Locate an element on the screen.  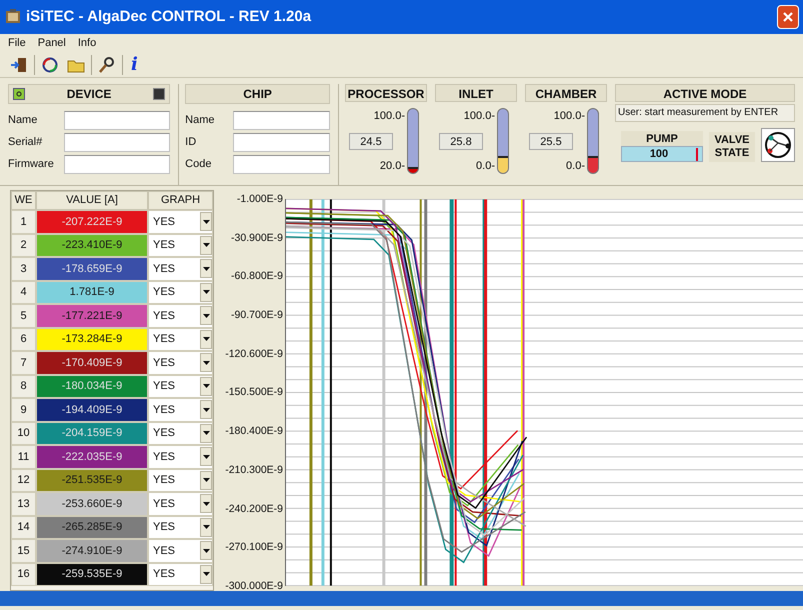
column-header: GRAPH is located at coordinates (180, 200).